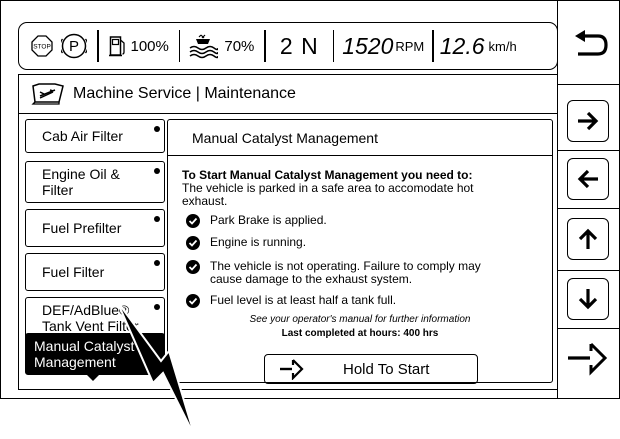 The height and width of the screenshot is (439, 620). I want to click on check-item-label: Fuel level is at least half a tank full., so click(303, 300).